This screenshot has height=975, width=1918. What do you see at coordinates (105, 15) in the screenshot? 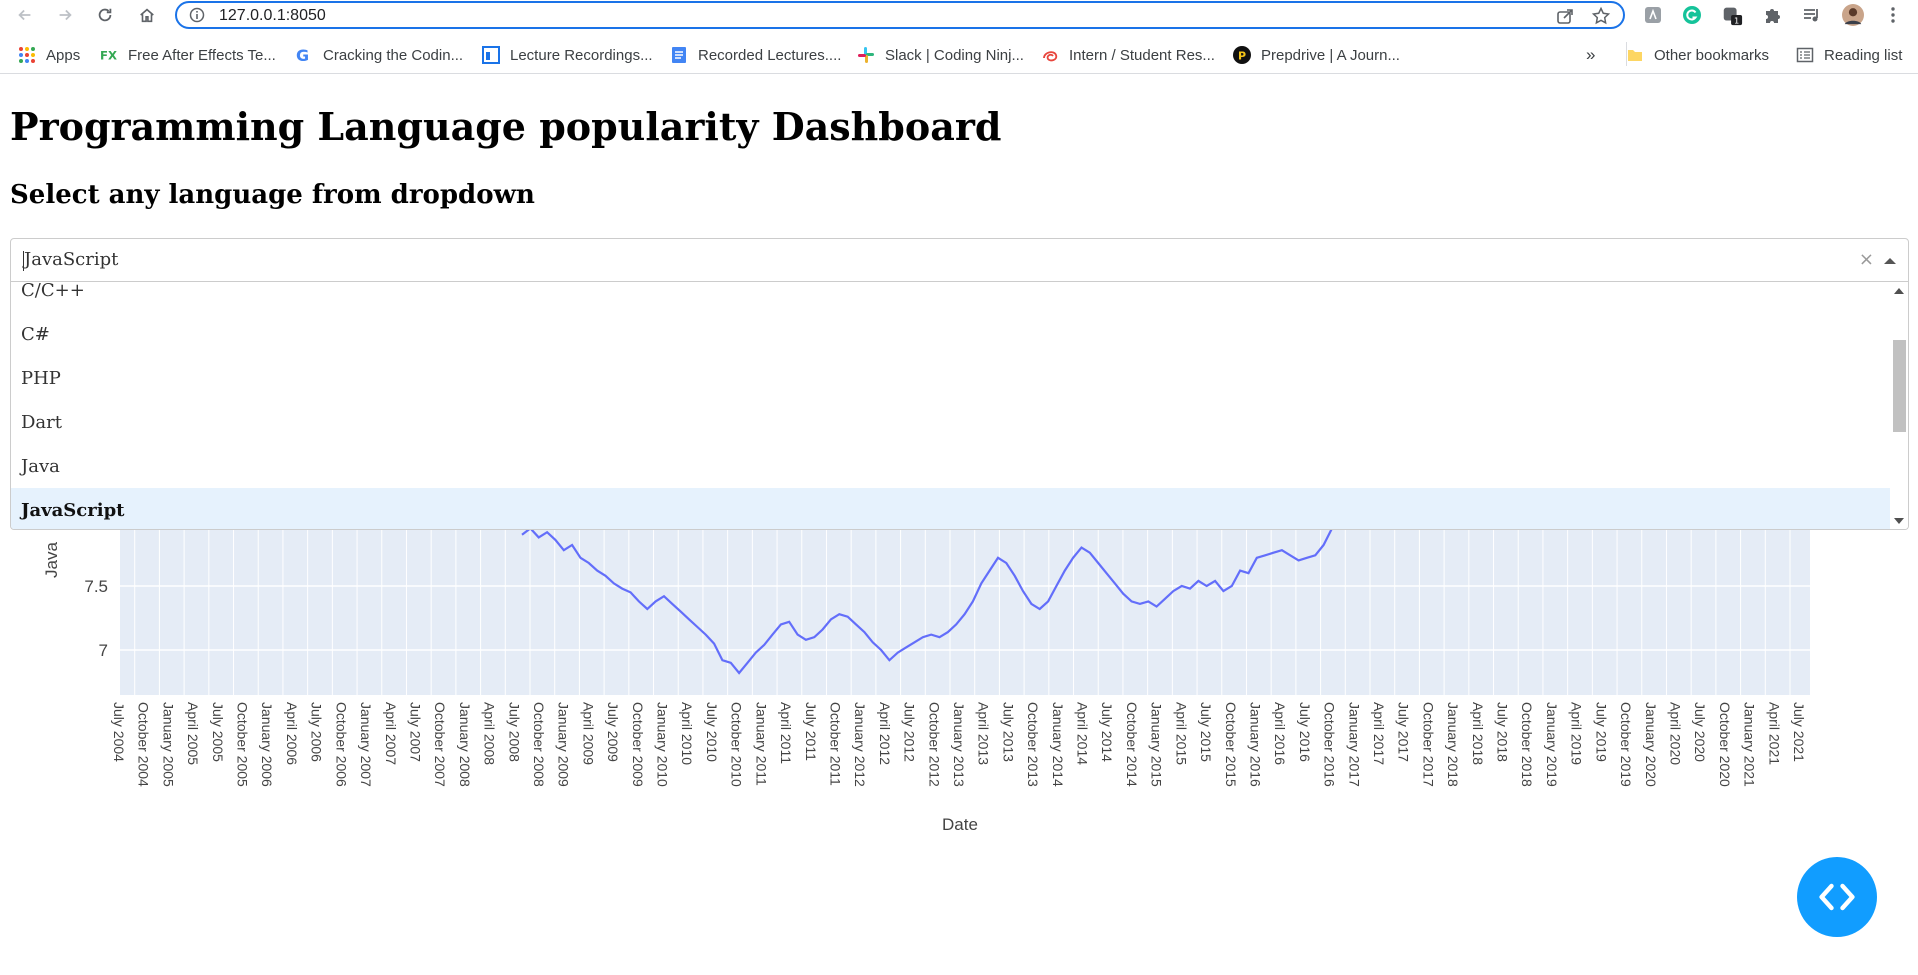
I see `reload-icon` at bounding box center [105, 15].